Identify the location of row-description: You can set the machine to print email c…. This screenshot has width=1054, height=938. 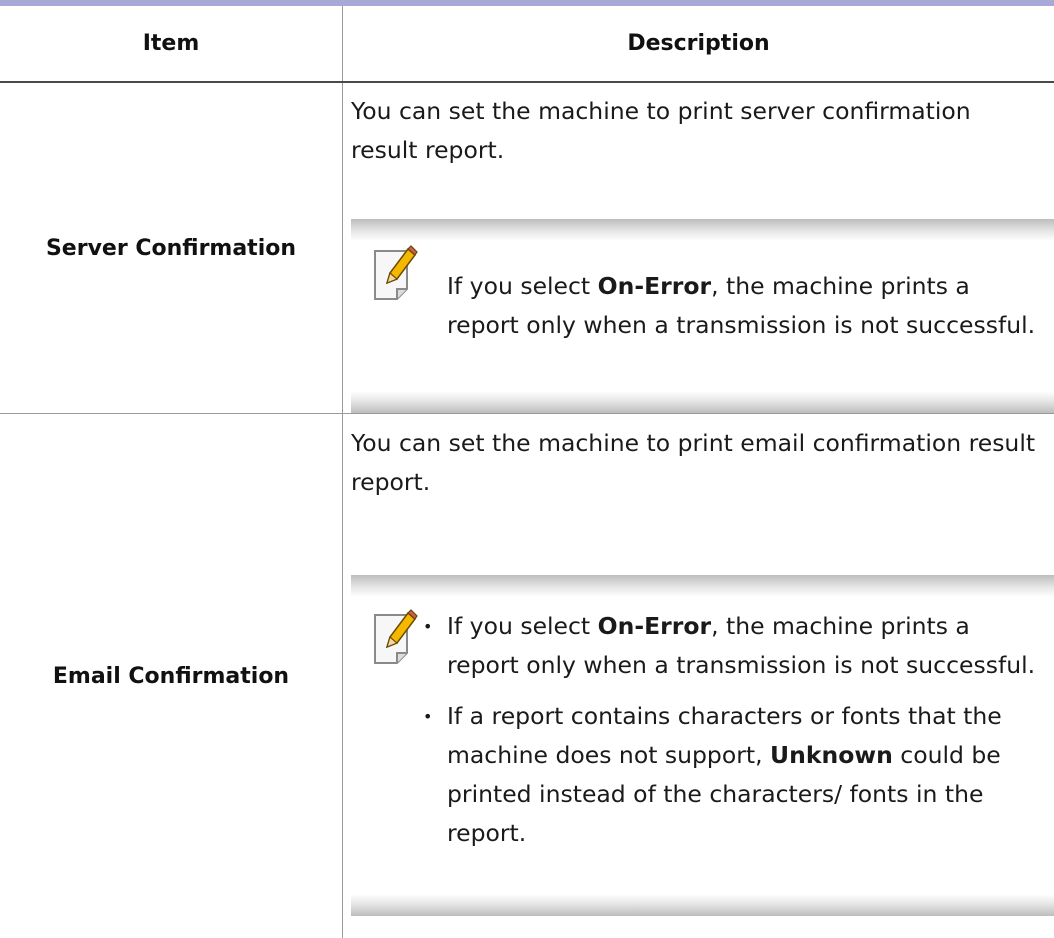
(693, 462).